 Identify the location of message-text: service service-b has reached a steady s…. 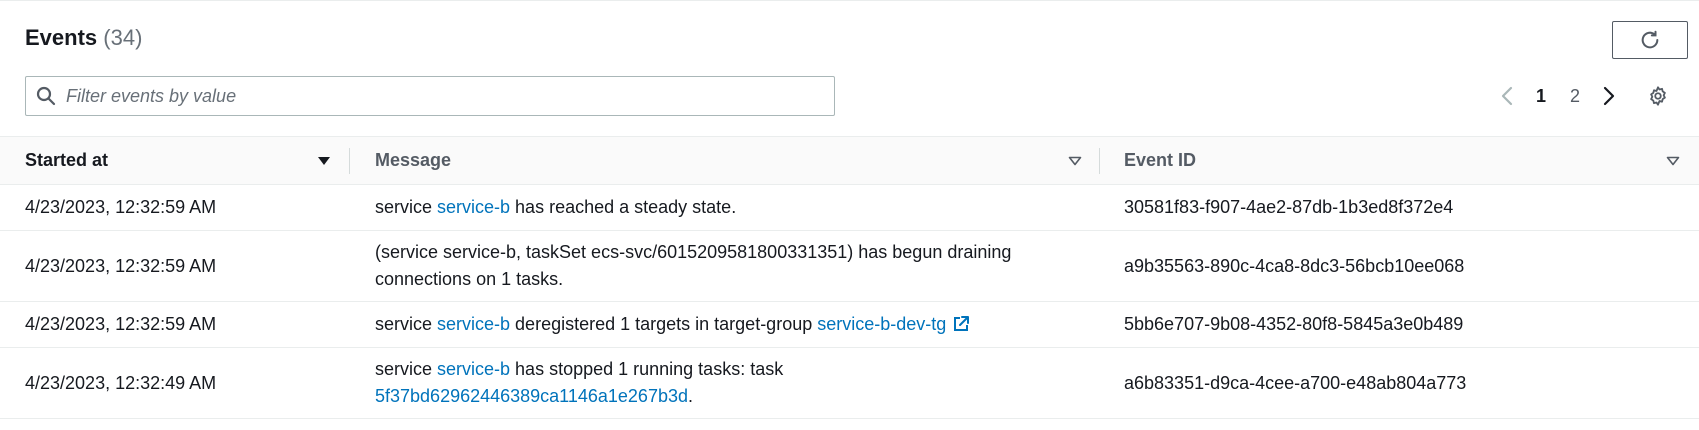
(555, 207).